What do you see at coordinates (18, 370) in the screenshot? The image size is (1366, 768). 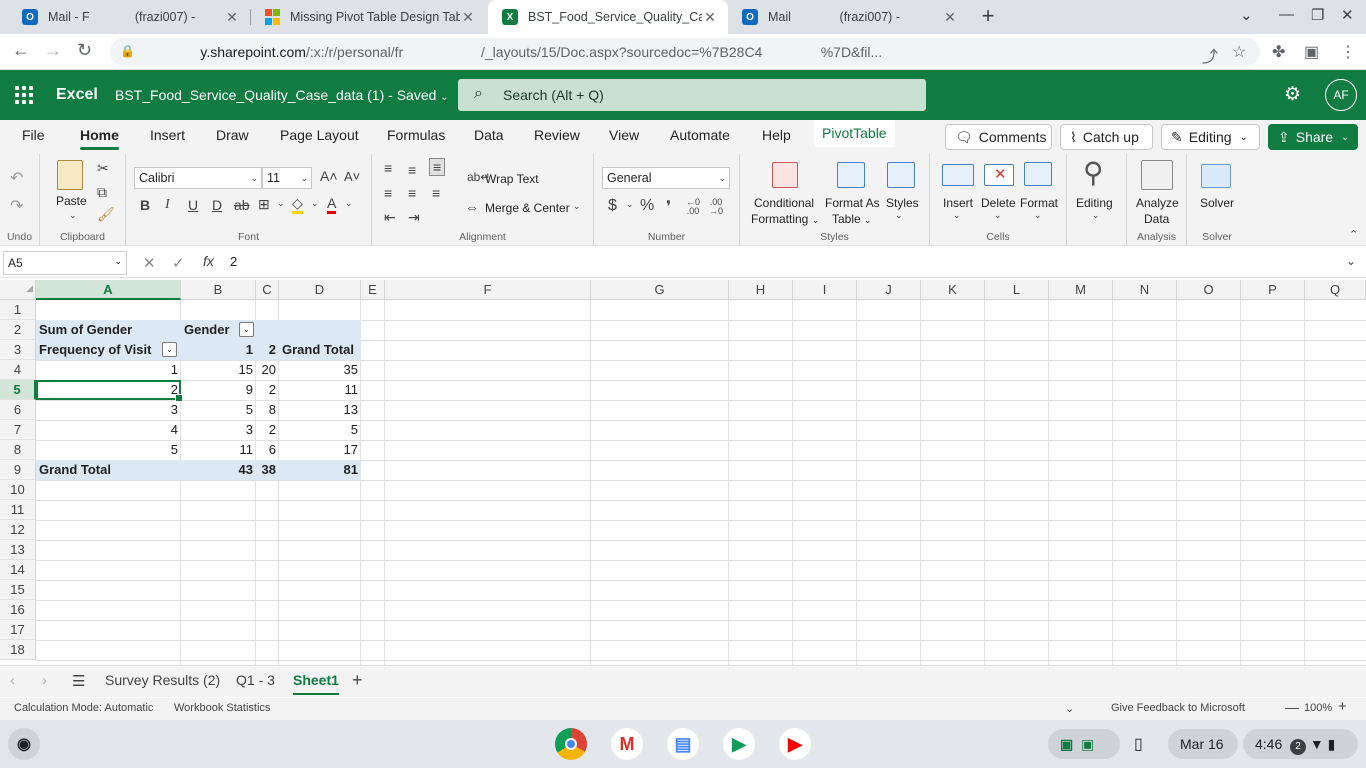 I see `row-header: 4` at bounding box center [18, 370].